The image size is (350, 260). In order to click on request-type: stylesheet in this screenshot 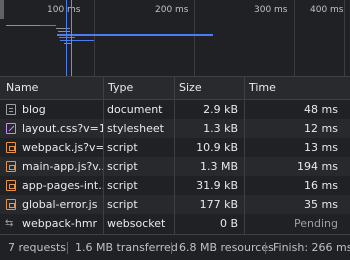, I will do `click(135, 128)`.